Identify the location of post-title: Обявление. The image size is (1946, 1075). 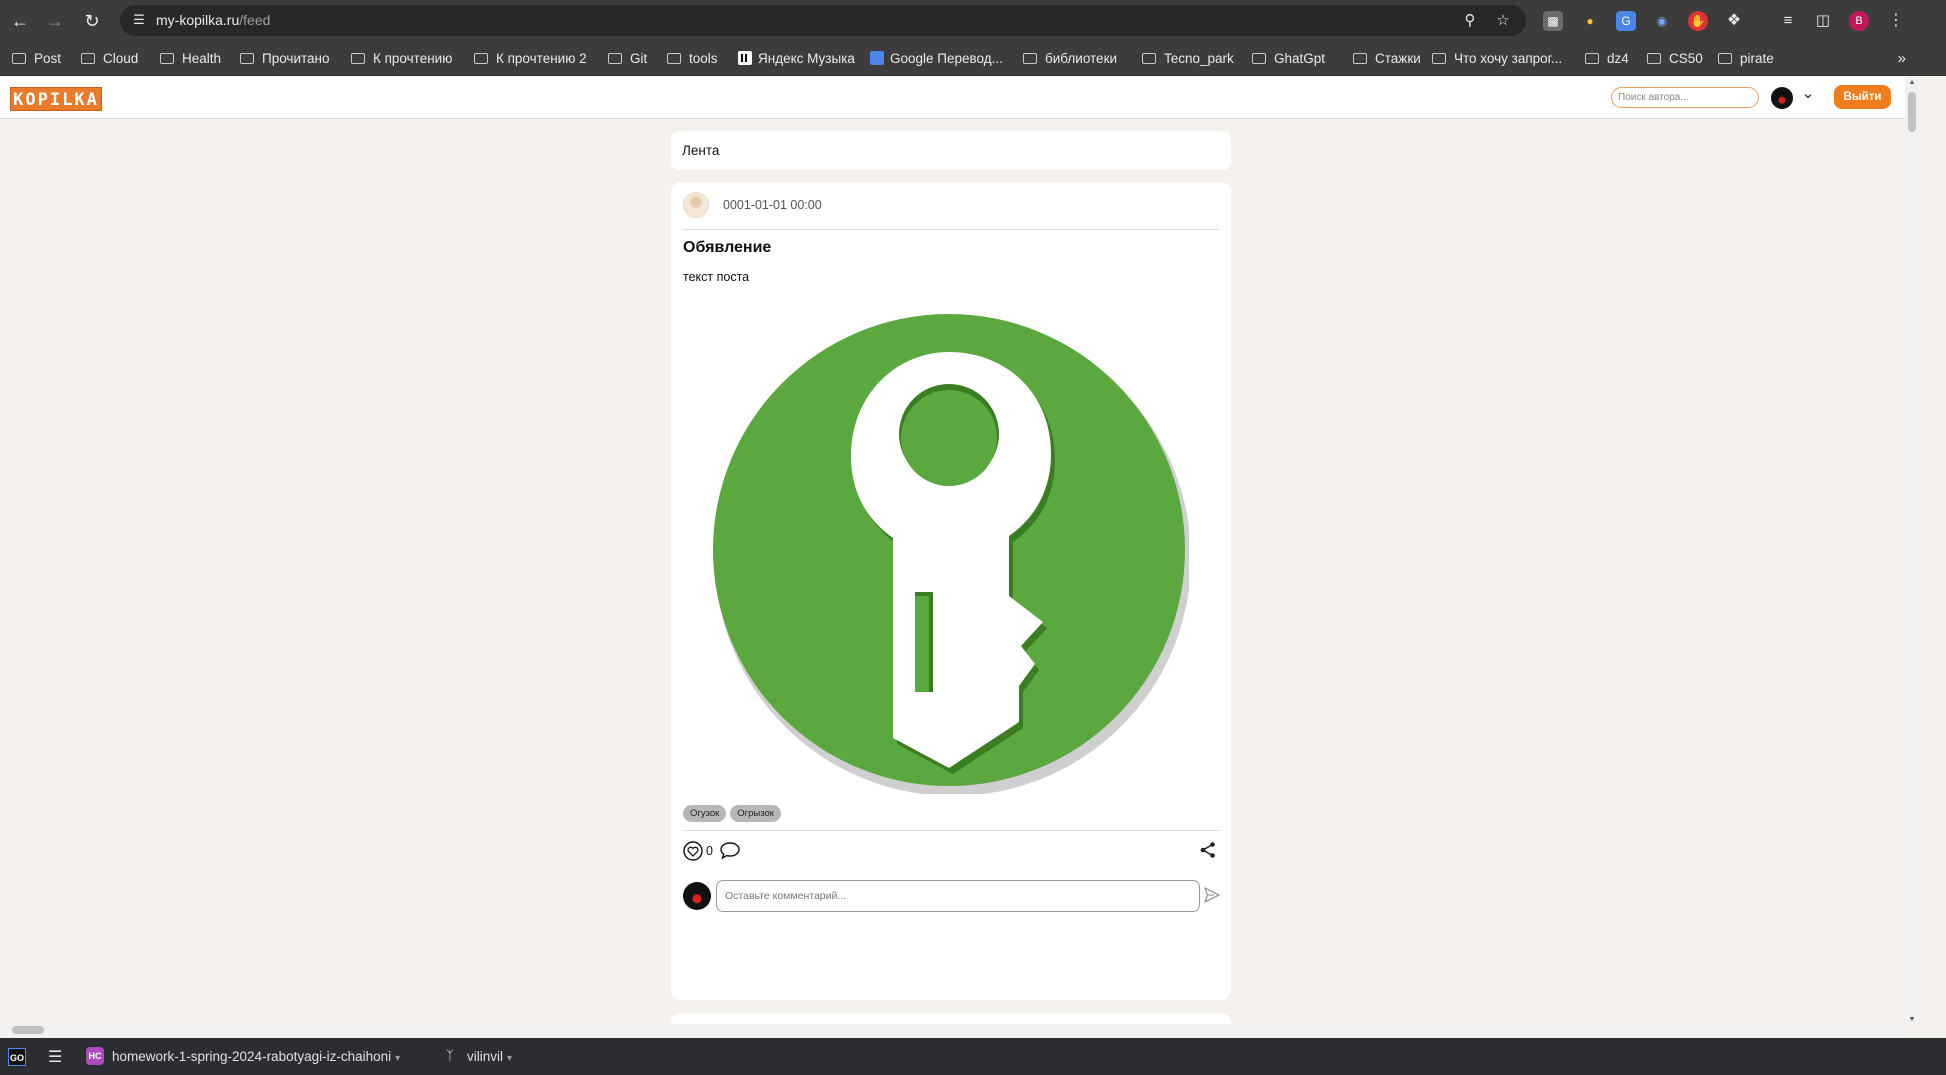
(727, 247).